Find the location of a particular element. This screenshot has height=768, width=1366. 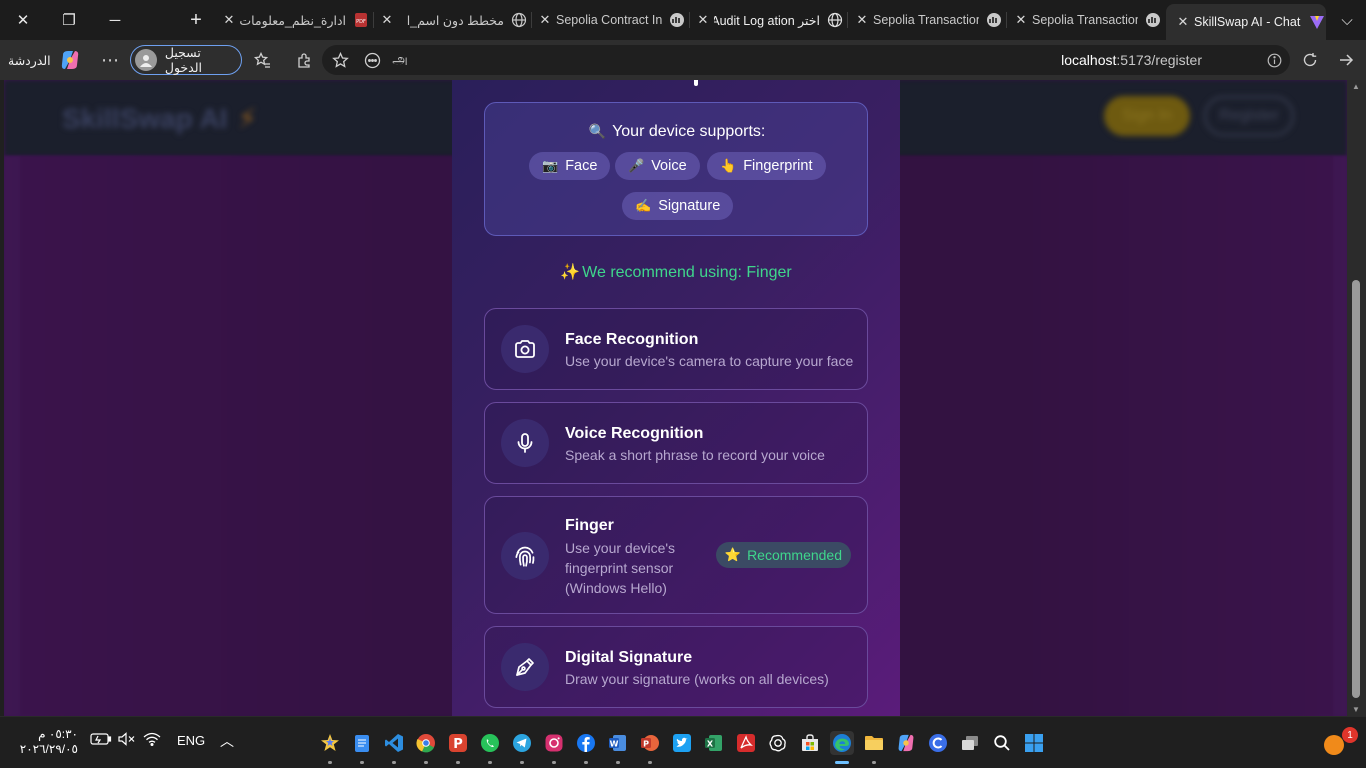

app-c-icon is located at coordinates (938, 743).